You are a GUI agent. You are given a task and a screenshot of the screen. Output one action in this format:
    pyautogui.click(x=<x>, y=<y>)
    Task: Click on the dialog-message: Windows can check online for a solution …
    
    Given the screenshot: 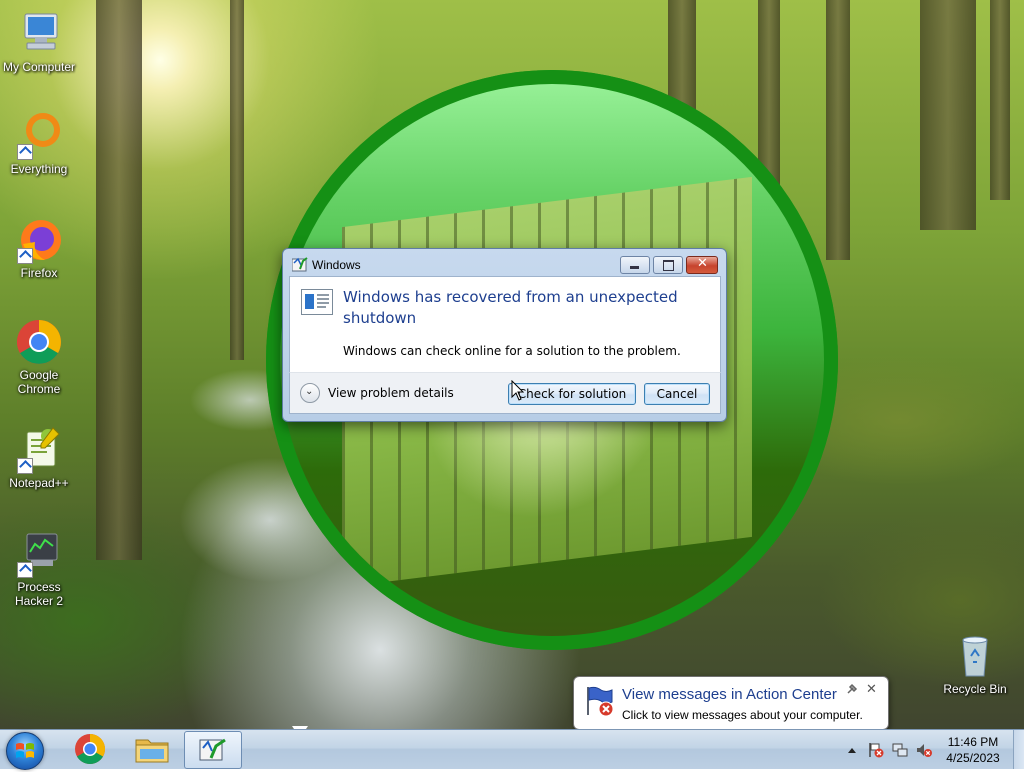 What is the action you would take?
    pyautogui.click(x=512, y=351)
    